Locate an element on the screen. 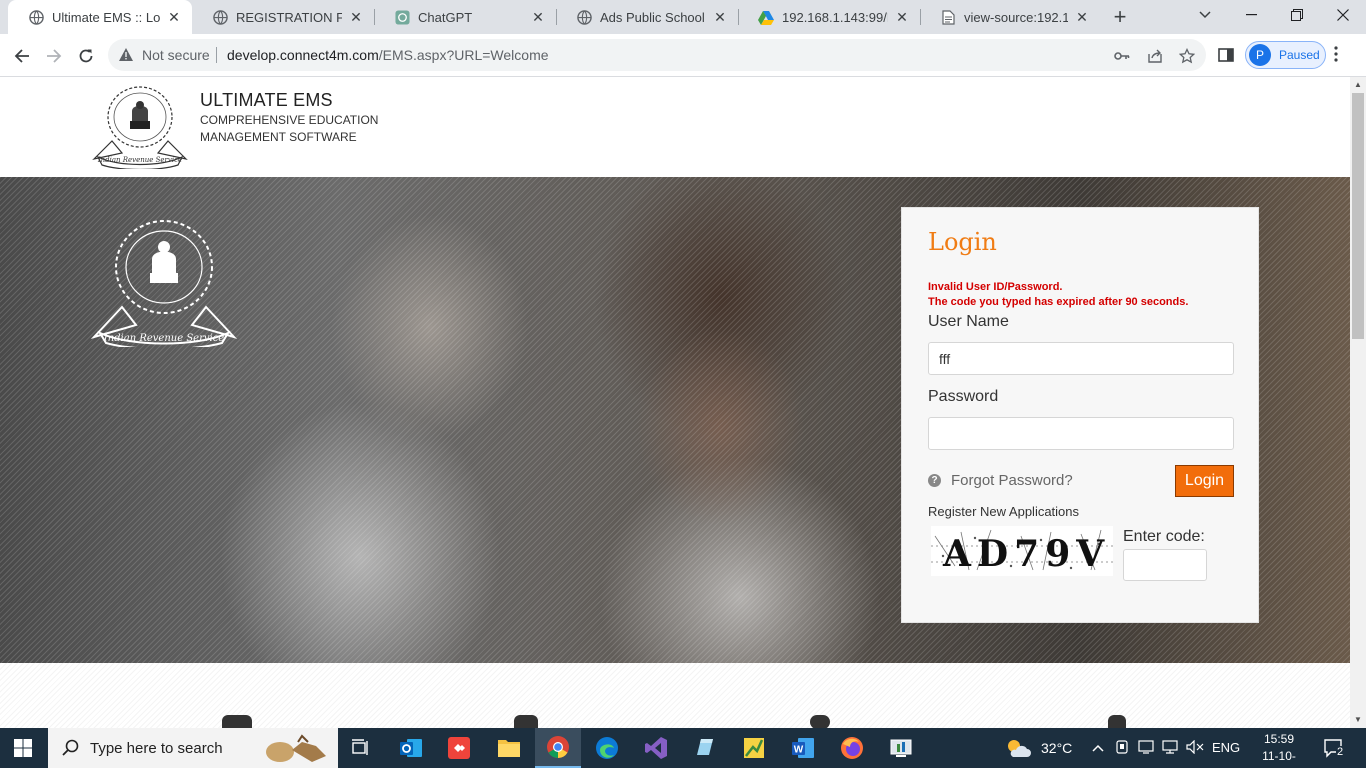 The width and height of the screenshot is (1366, 782). tab-title: view-source:192.168. is located at coordinates (1016, 17).